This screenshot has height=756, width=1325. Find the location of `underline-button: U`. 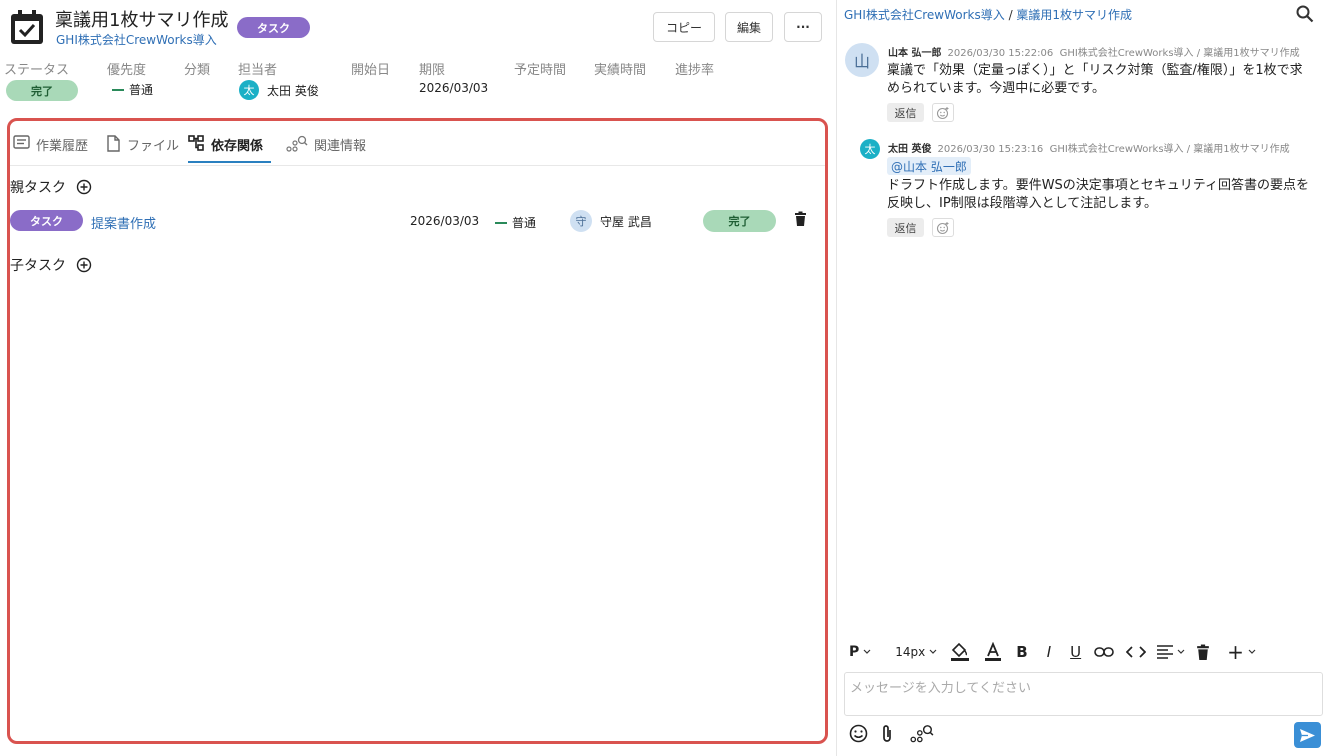

underline-button: U is located at coordinates (1075, 652).